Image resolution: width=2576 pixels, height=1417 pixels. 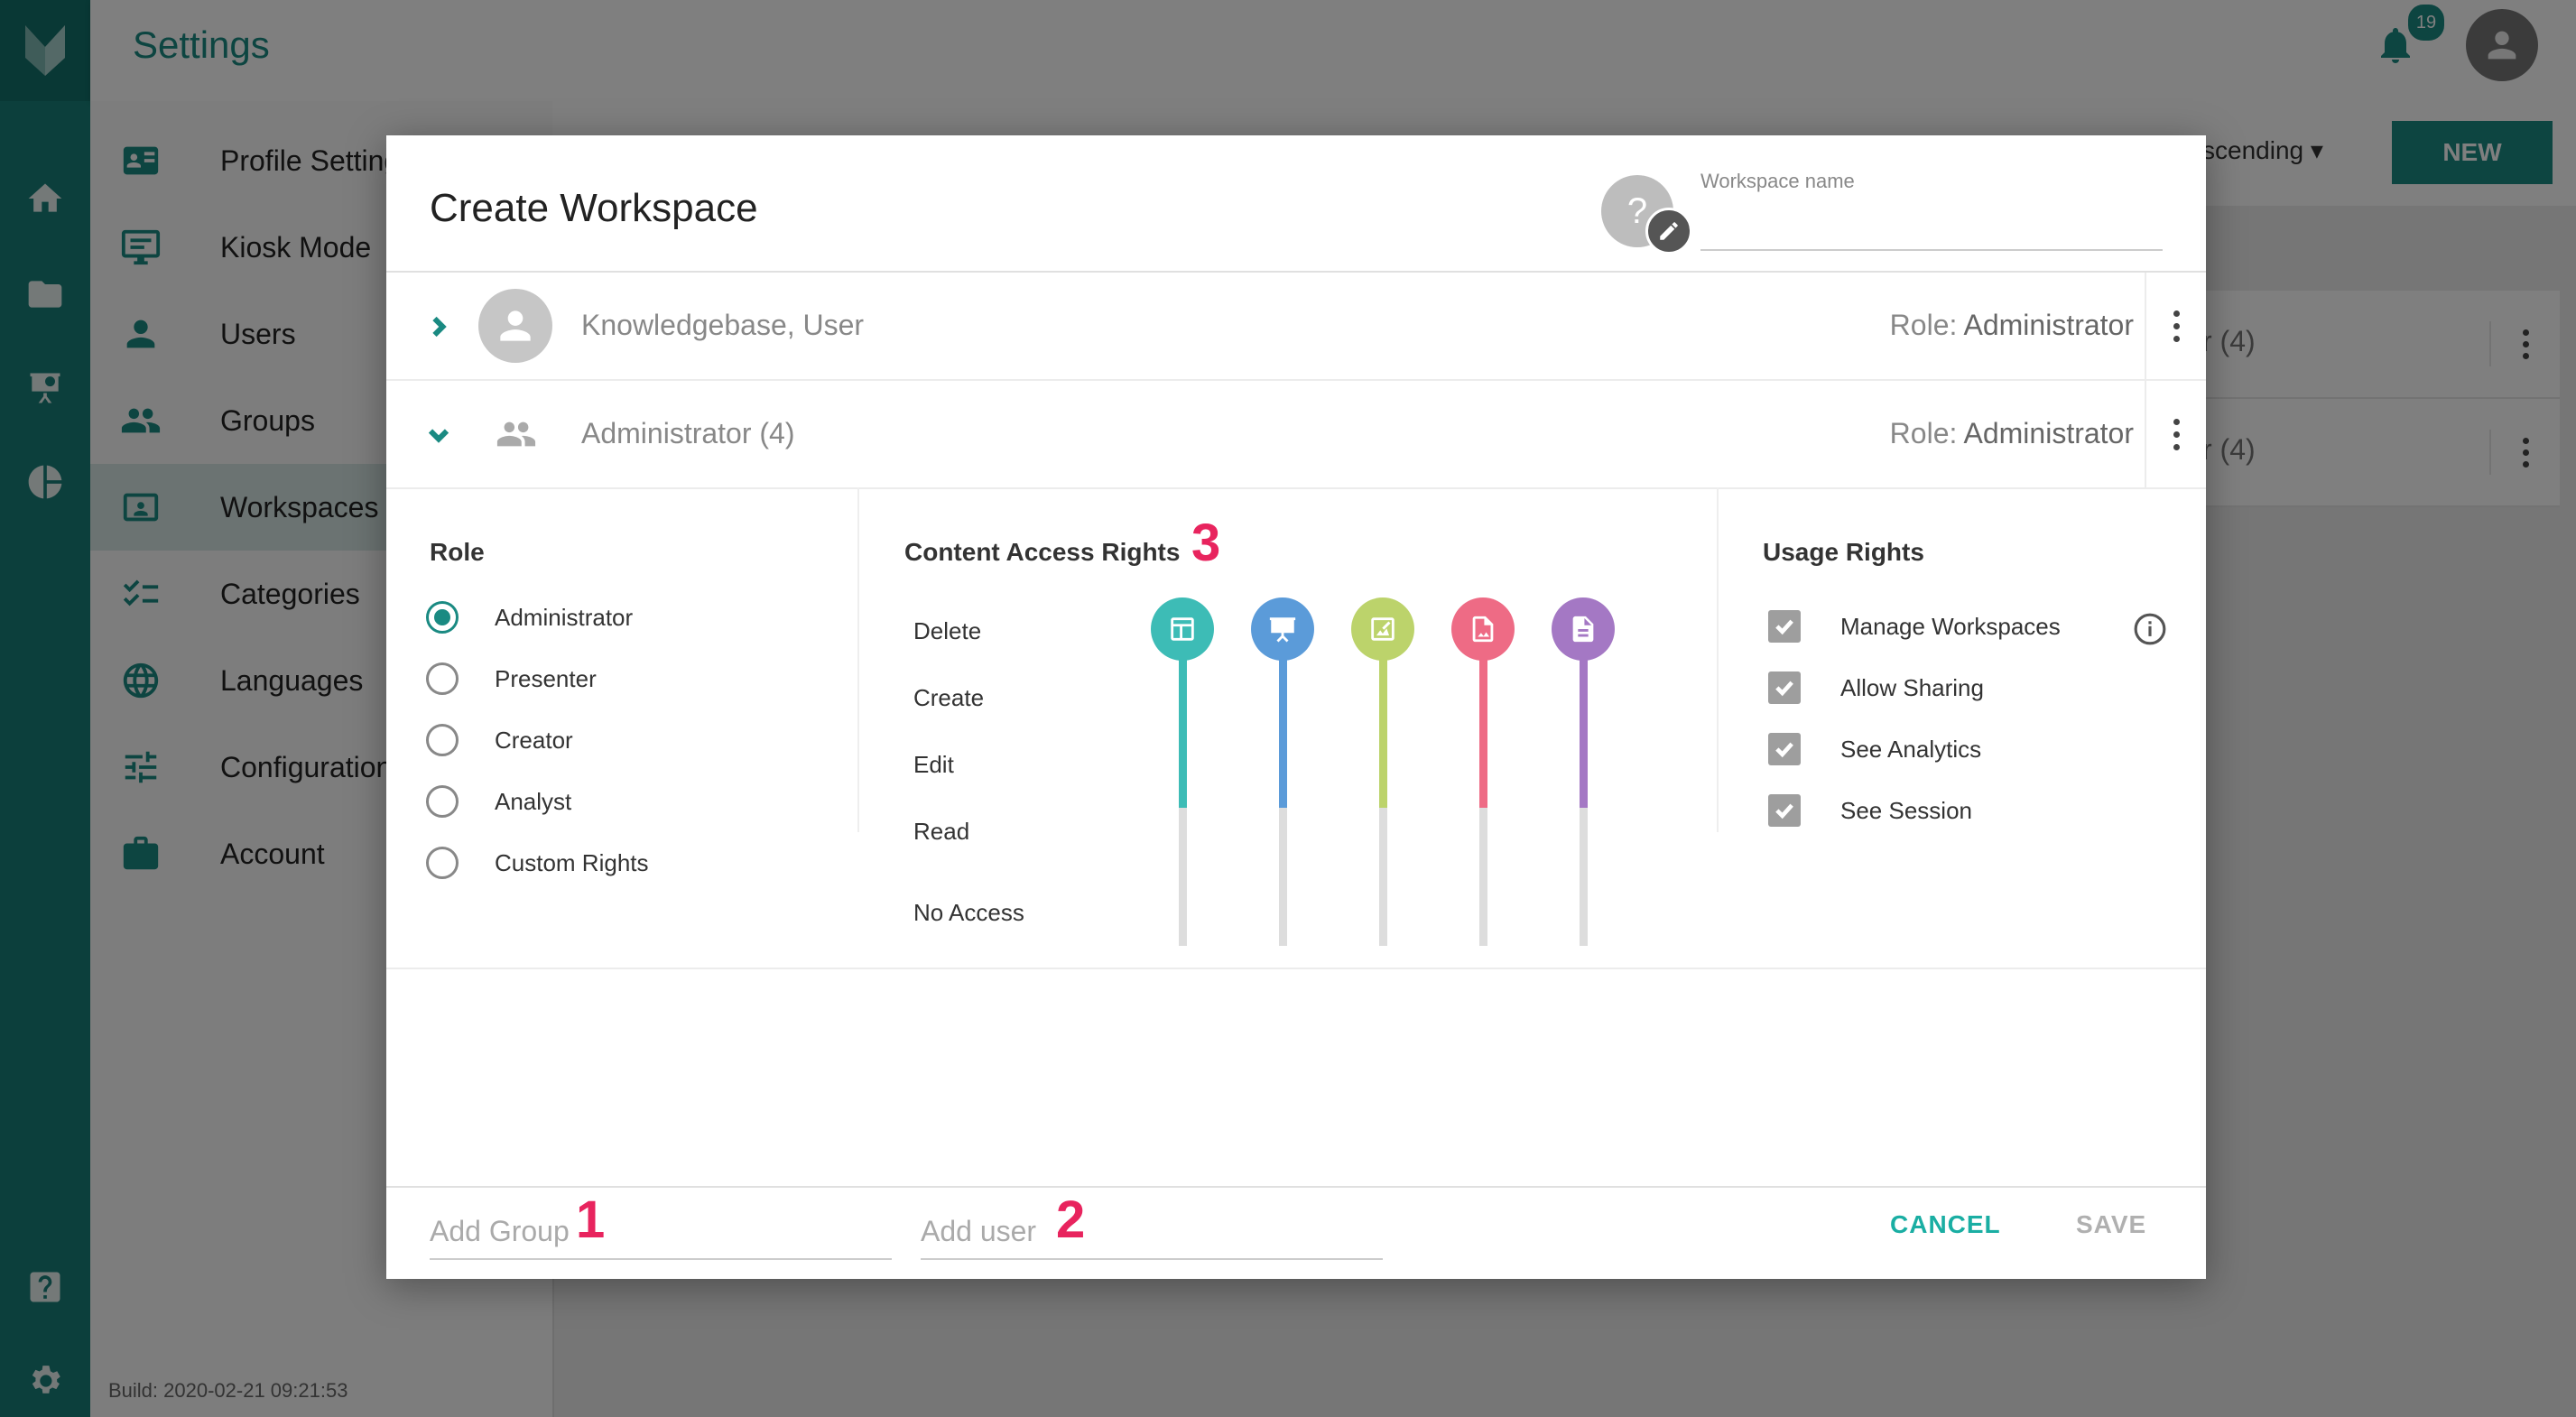 I want to click on radio-label: Administrator, so click(x=564, y=617).